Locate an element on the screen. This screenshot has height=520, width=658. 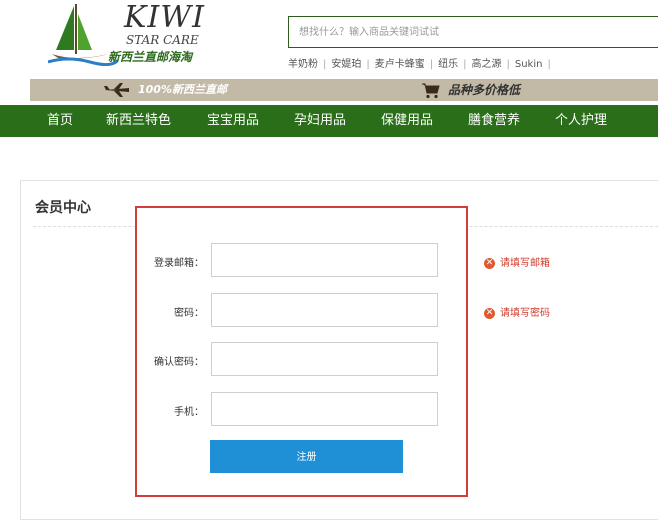
promo-banner: 100%新西兰直邮 品种多价格低 is located at coordinates (344, 90).